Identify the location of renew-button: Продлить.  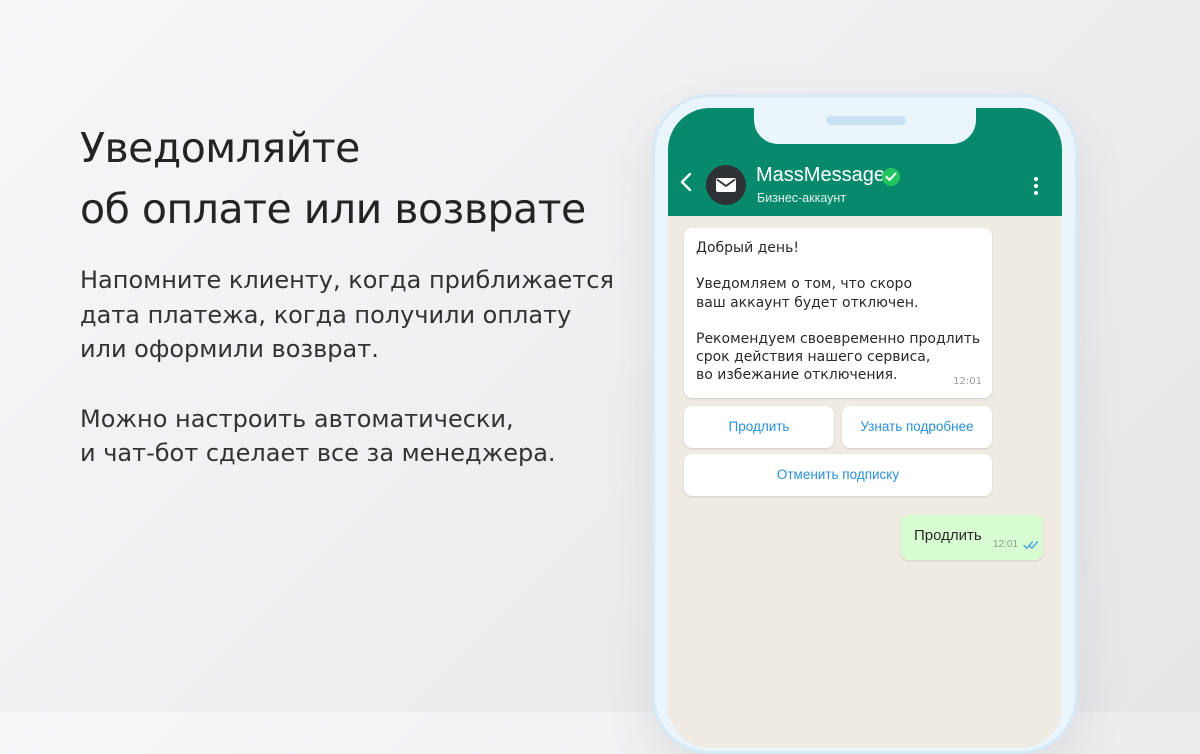
(759, 427).